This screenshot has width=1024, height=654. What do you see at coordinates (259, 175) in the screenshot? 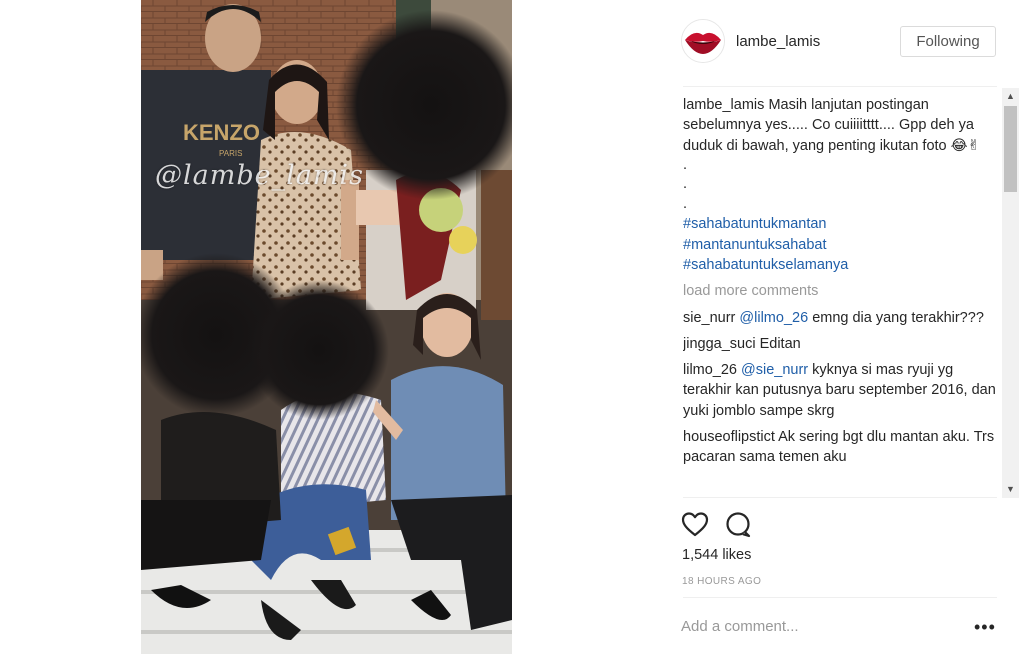
I see `photo-watermark: @lambe_lamis` at bounding box center [259, 175].